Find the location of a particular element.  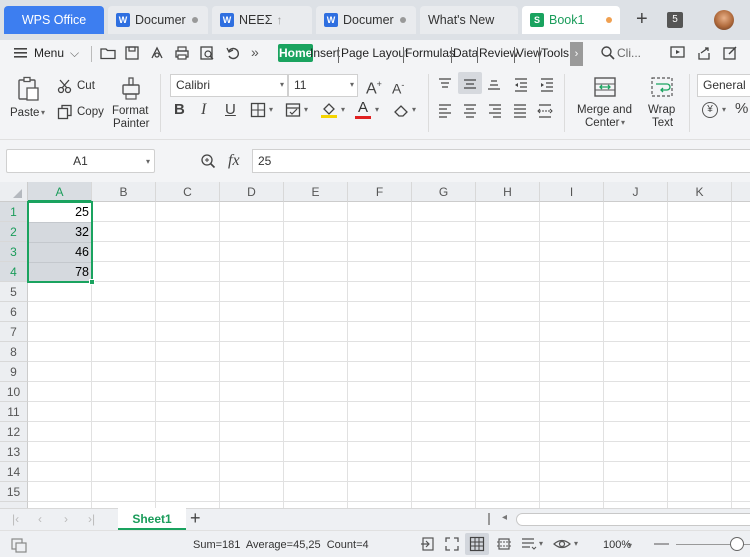

page-layout-view-icon is located at coordinates (529, 545).